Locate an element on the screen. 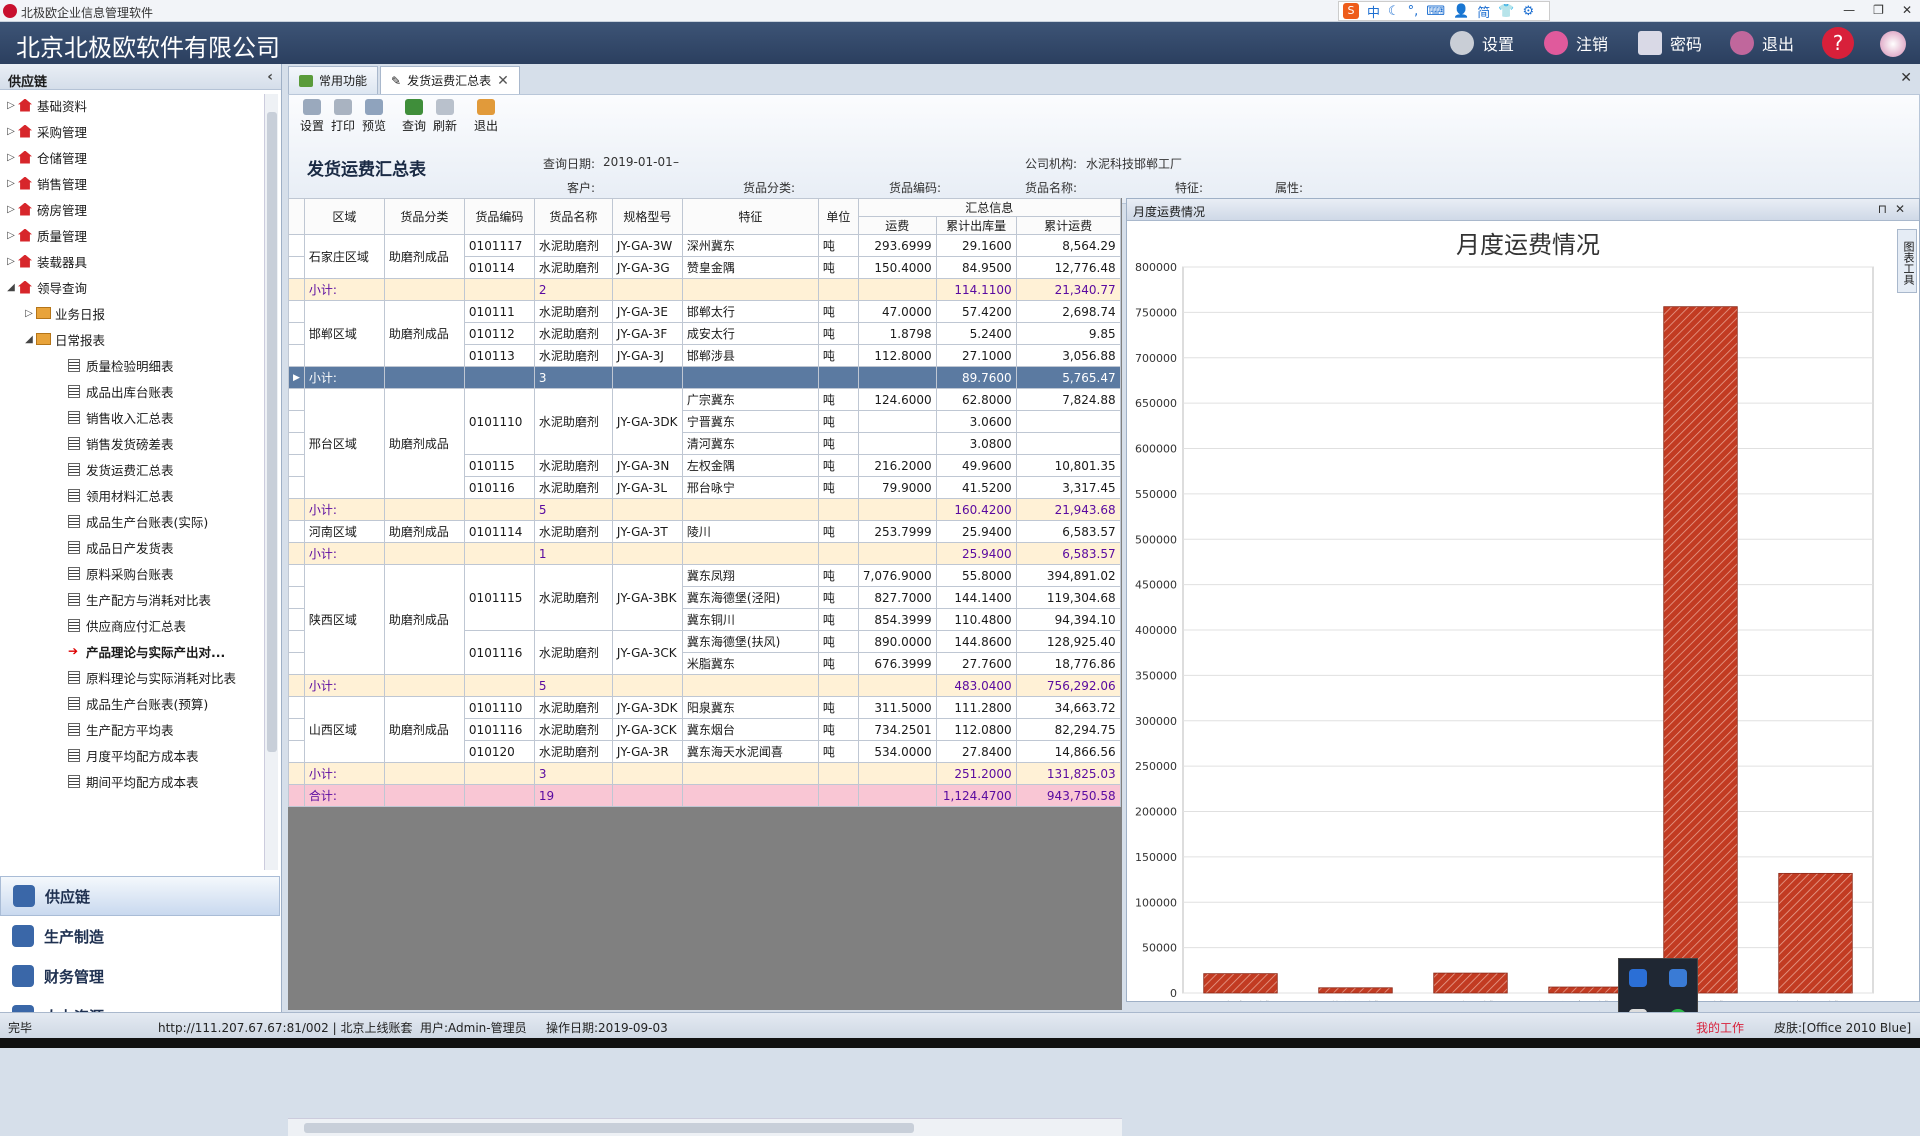 The width and height of the screenshot is (1920, 1136). total-row: 合计: 19 1,124.4700 943,750.58 is located at coordinates (704, 795).